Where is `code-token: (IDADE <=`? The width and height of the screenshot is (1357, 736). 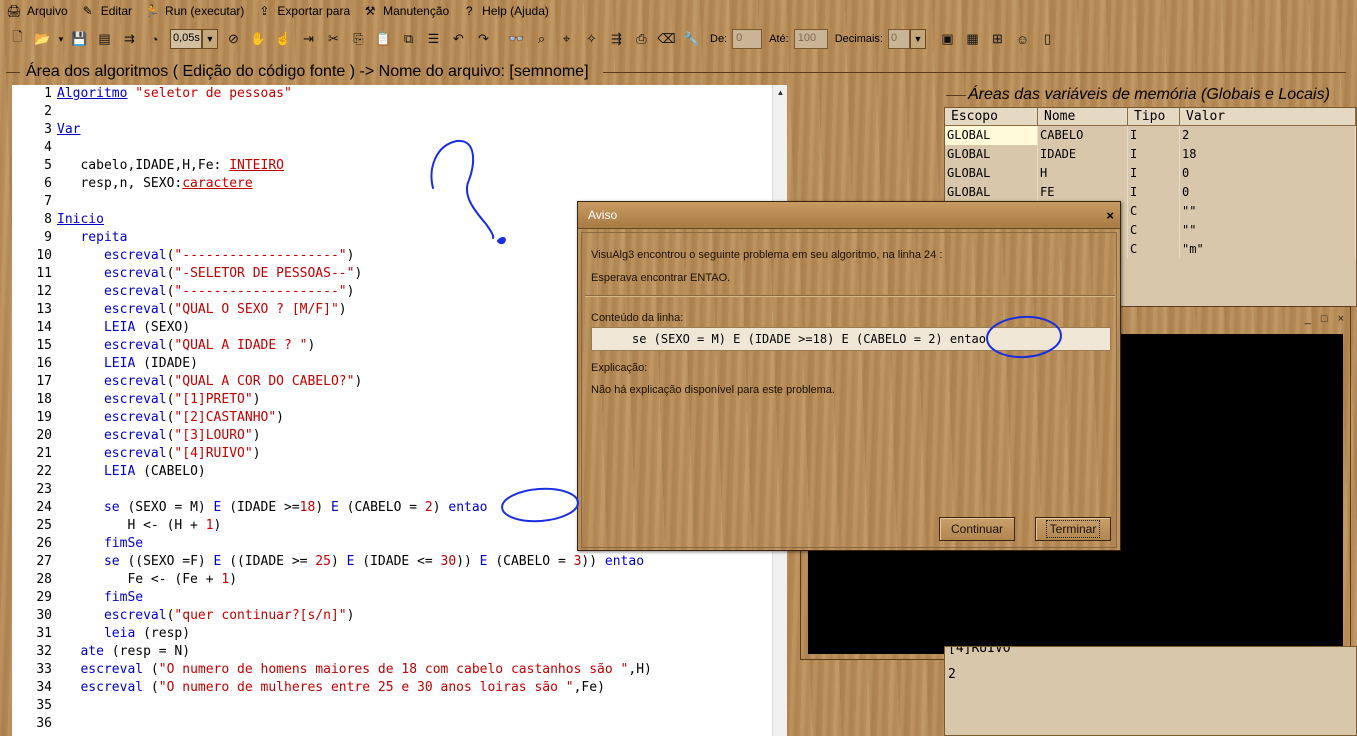 code-token: (IDADE <= is located at coordinates (397, 561).